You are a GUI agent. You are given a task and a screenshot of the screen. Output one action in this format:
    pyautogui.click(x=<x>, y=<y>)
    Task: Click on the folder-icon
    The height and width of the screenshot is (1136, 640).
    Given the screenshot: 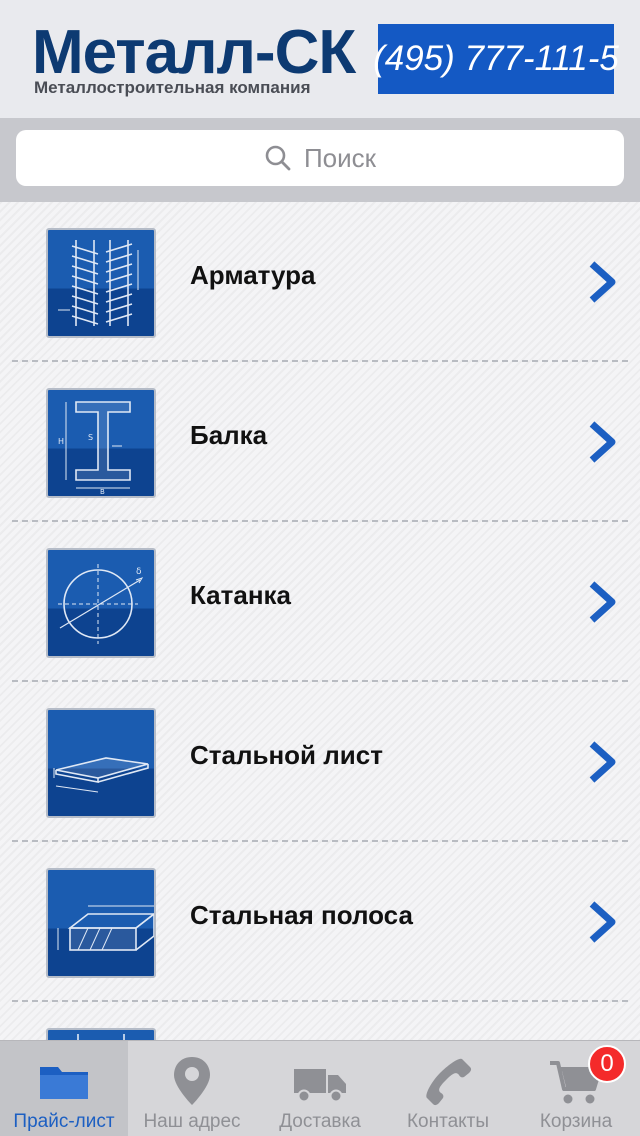 What is the action you would take?
    pyautogui.click(x=64, y=1083)
    